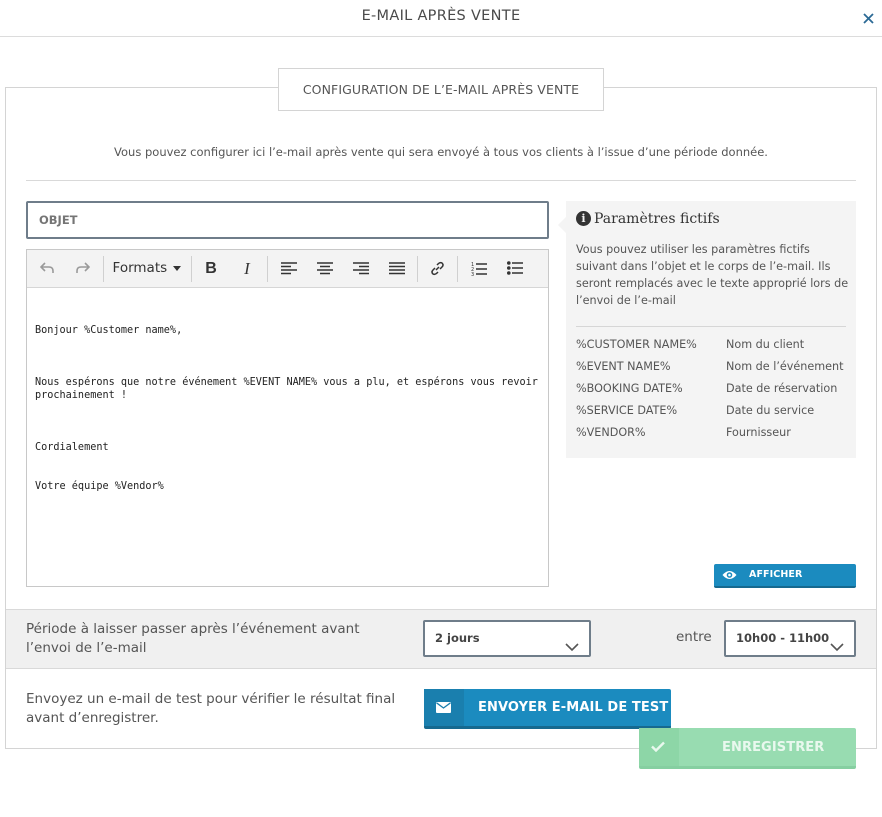 Image resolution: width=882 pixels, height=817 pixels. What do you see at coordinates (562, 225) in the screenshot?
I see `info-arrow` at bounding box center [562, 225].